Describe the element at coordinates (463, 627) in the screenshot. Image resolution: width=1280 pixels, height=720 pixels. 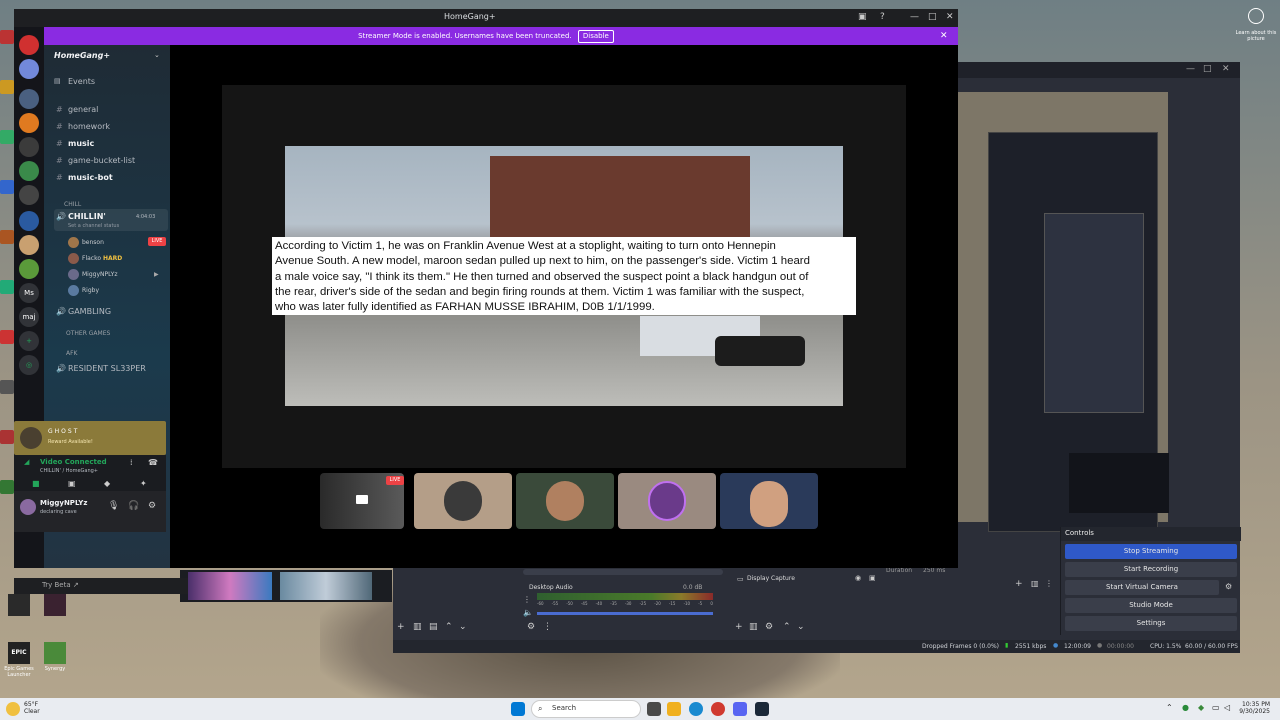
I see `move-down-icon: ⌄` at that location.